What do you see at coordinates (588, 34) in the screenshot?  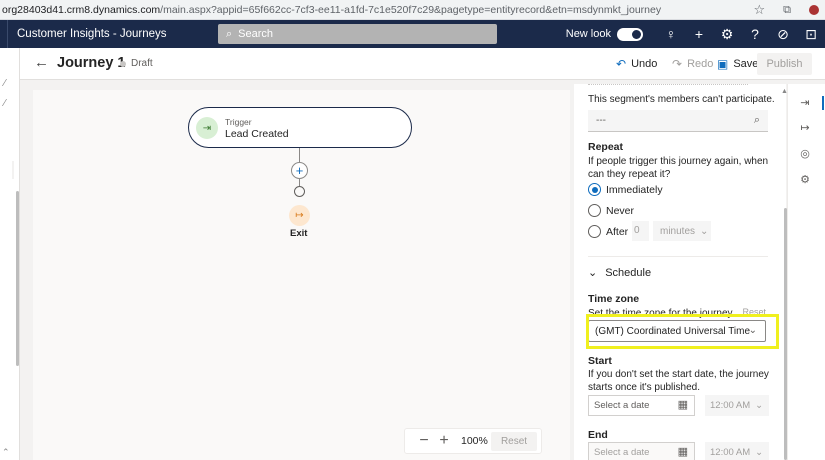 I see `new-look-label: New look` at bounding box center [588, 34].